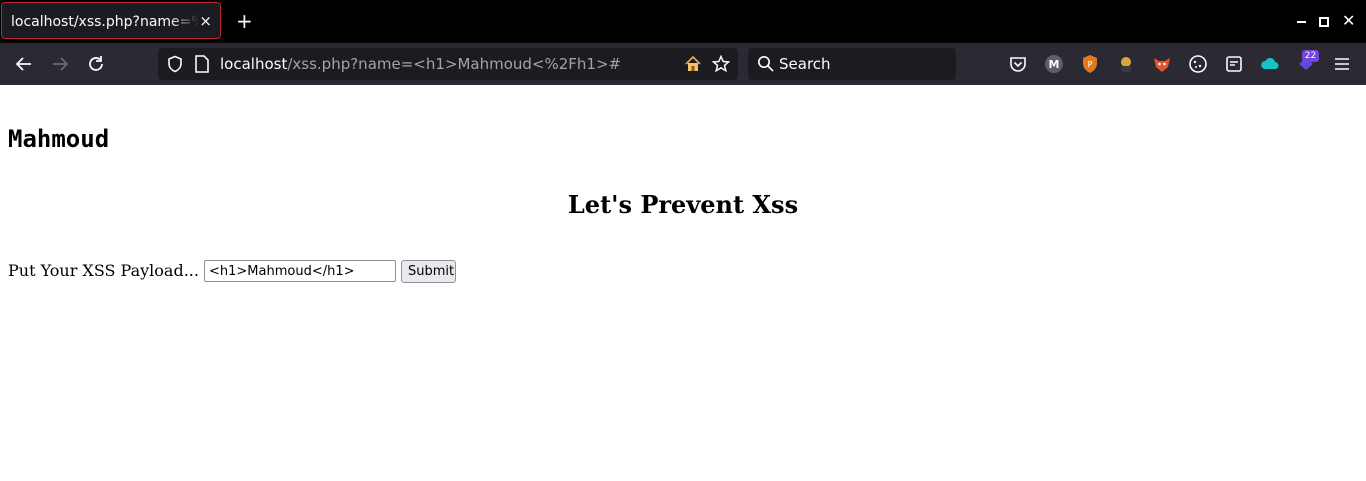  Describe the element at coordinates (202, 64) in the screenshot. I see `page-icon` at that location.